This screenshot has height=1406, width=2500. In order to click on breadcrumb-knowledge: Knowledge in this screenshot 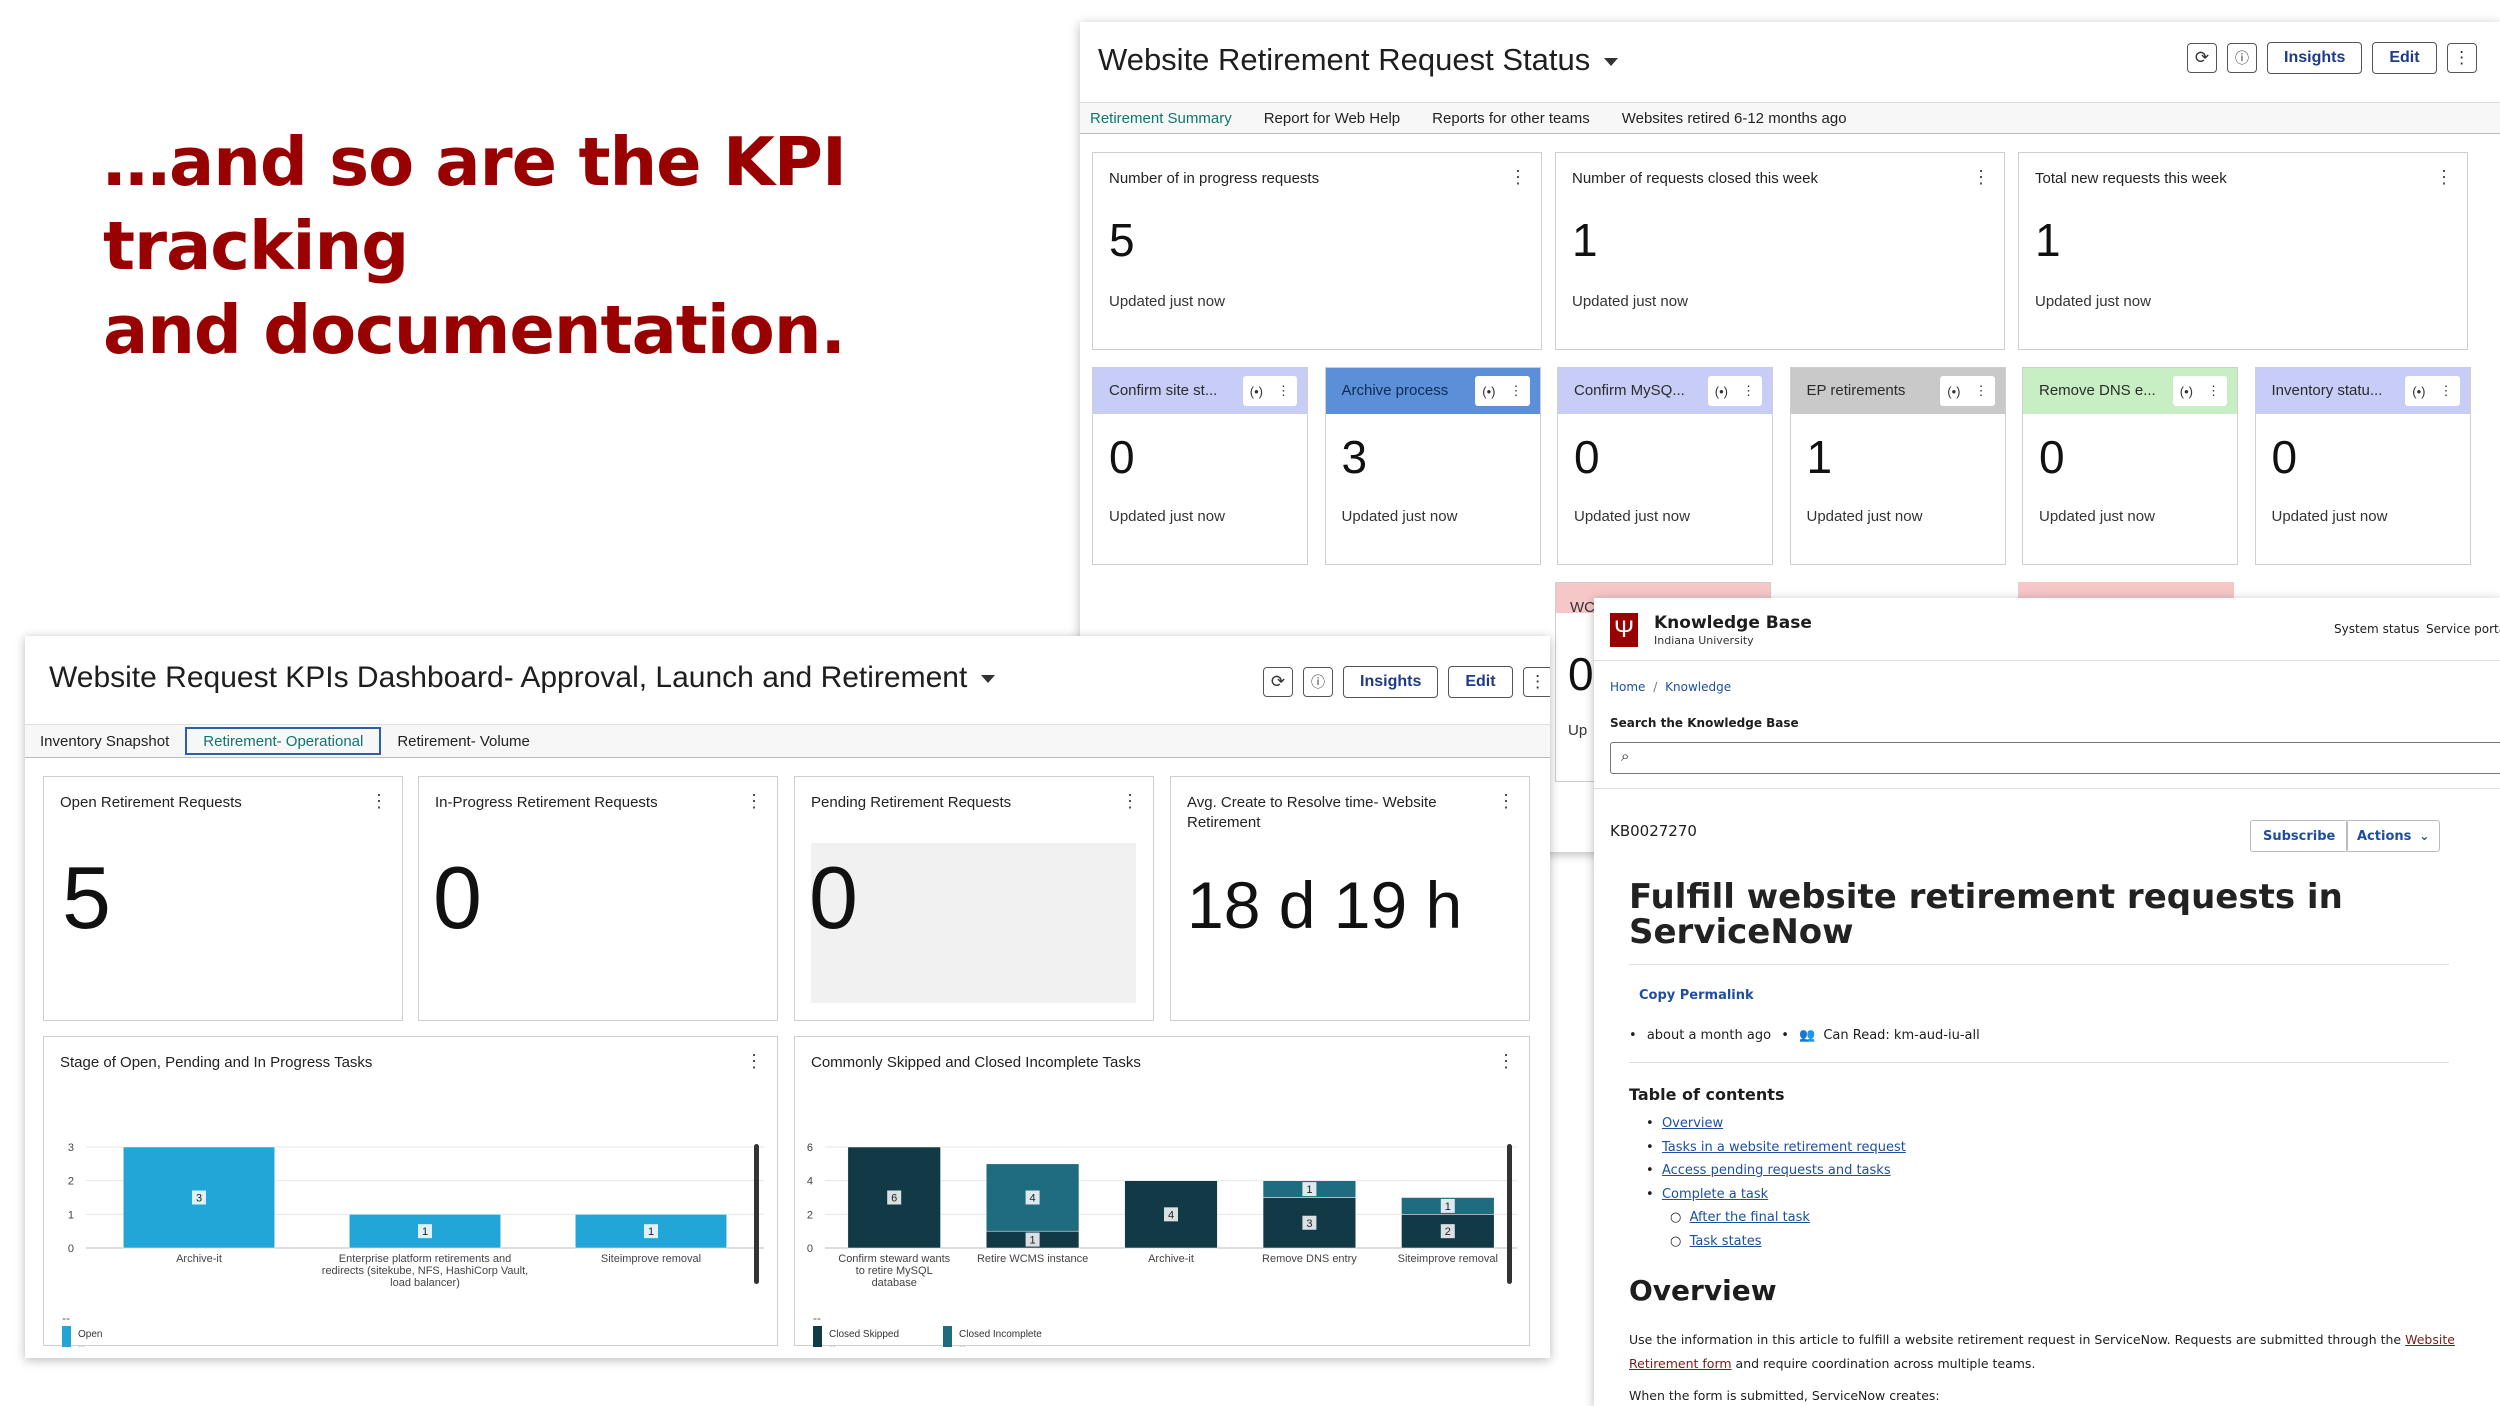, I will do `click(1698, 687)`.